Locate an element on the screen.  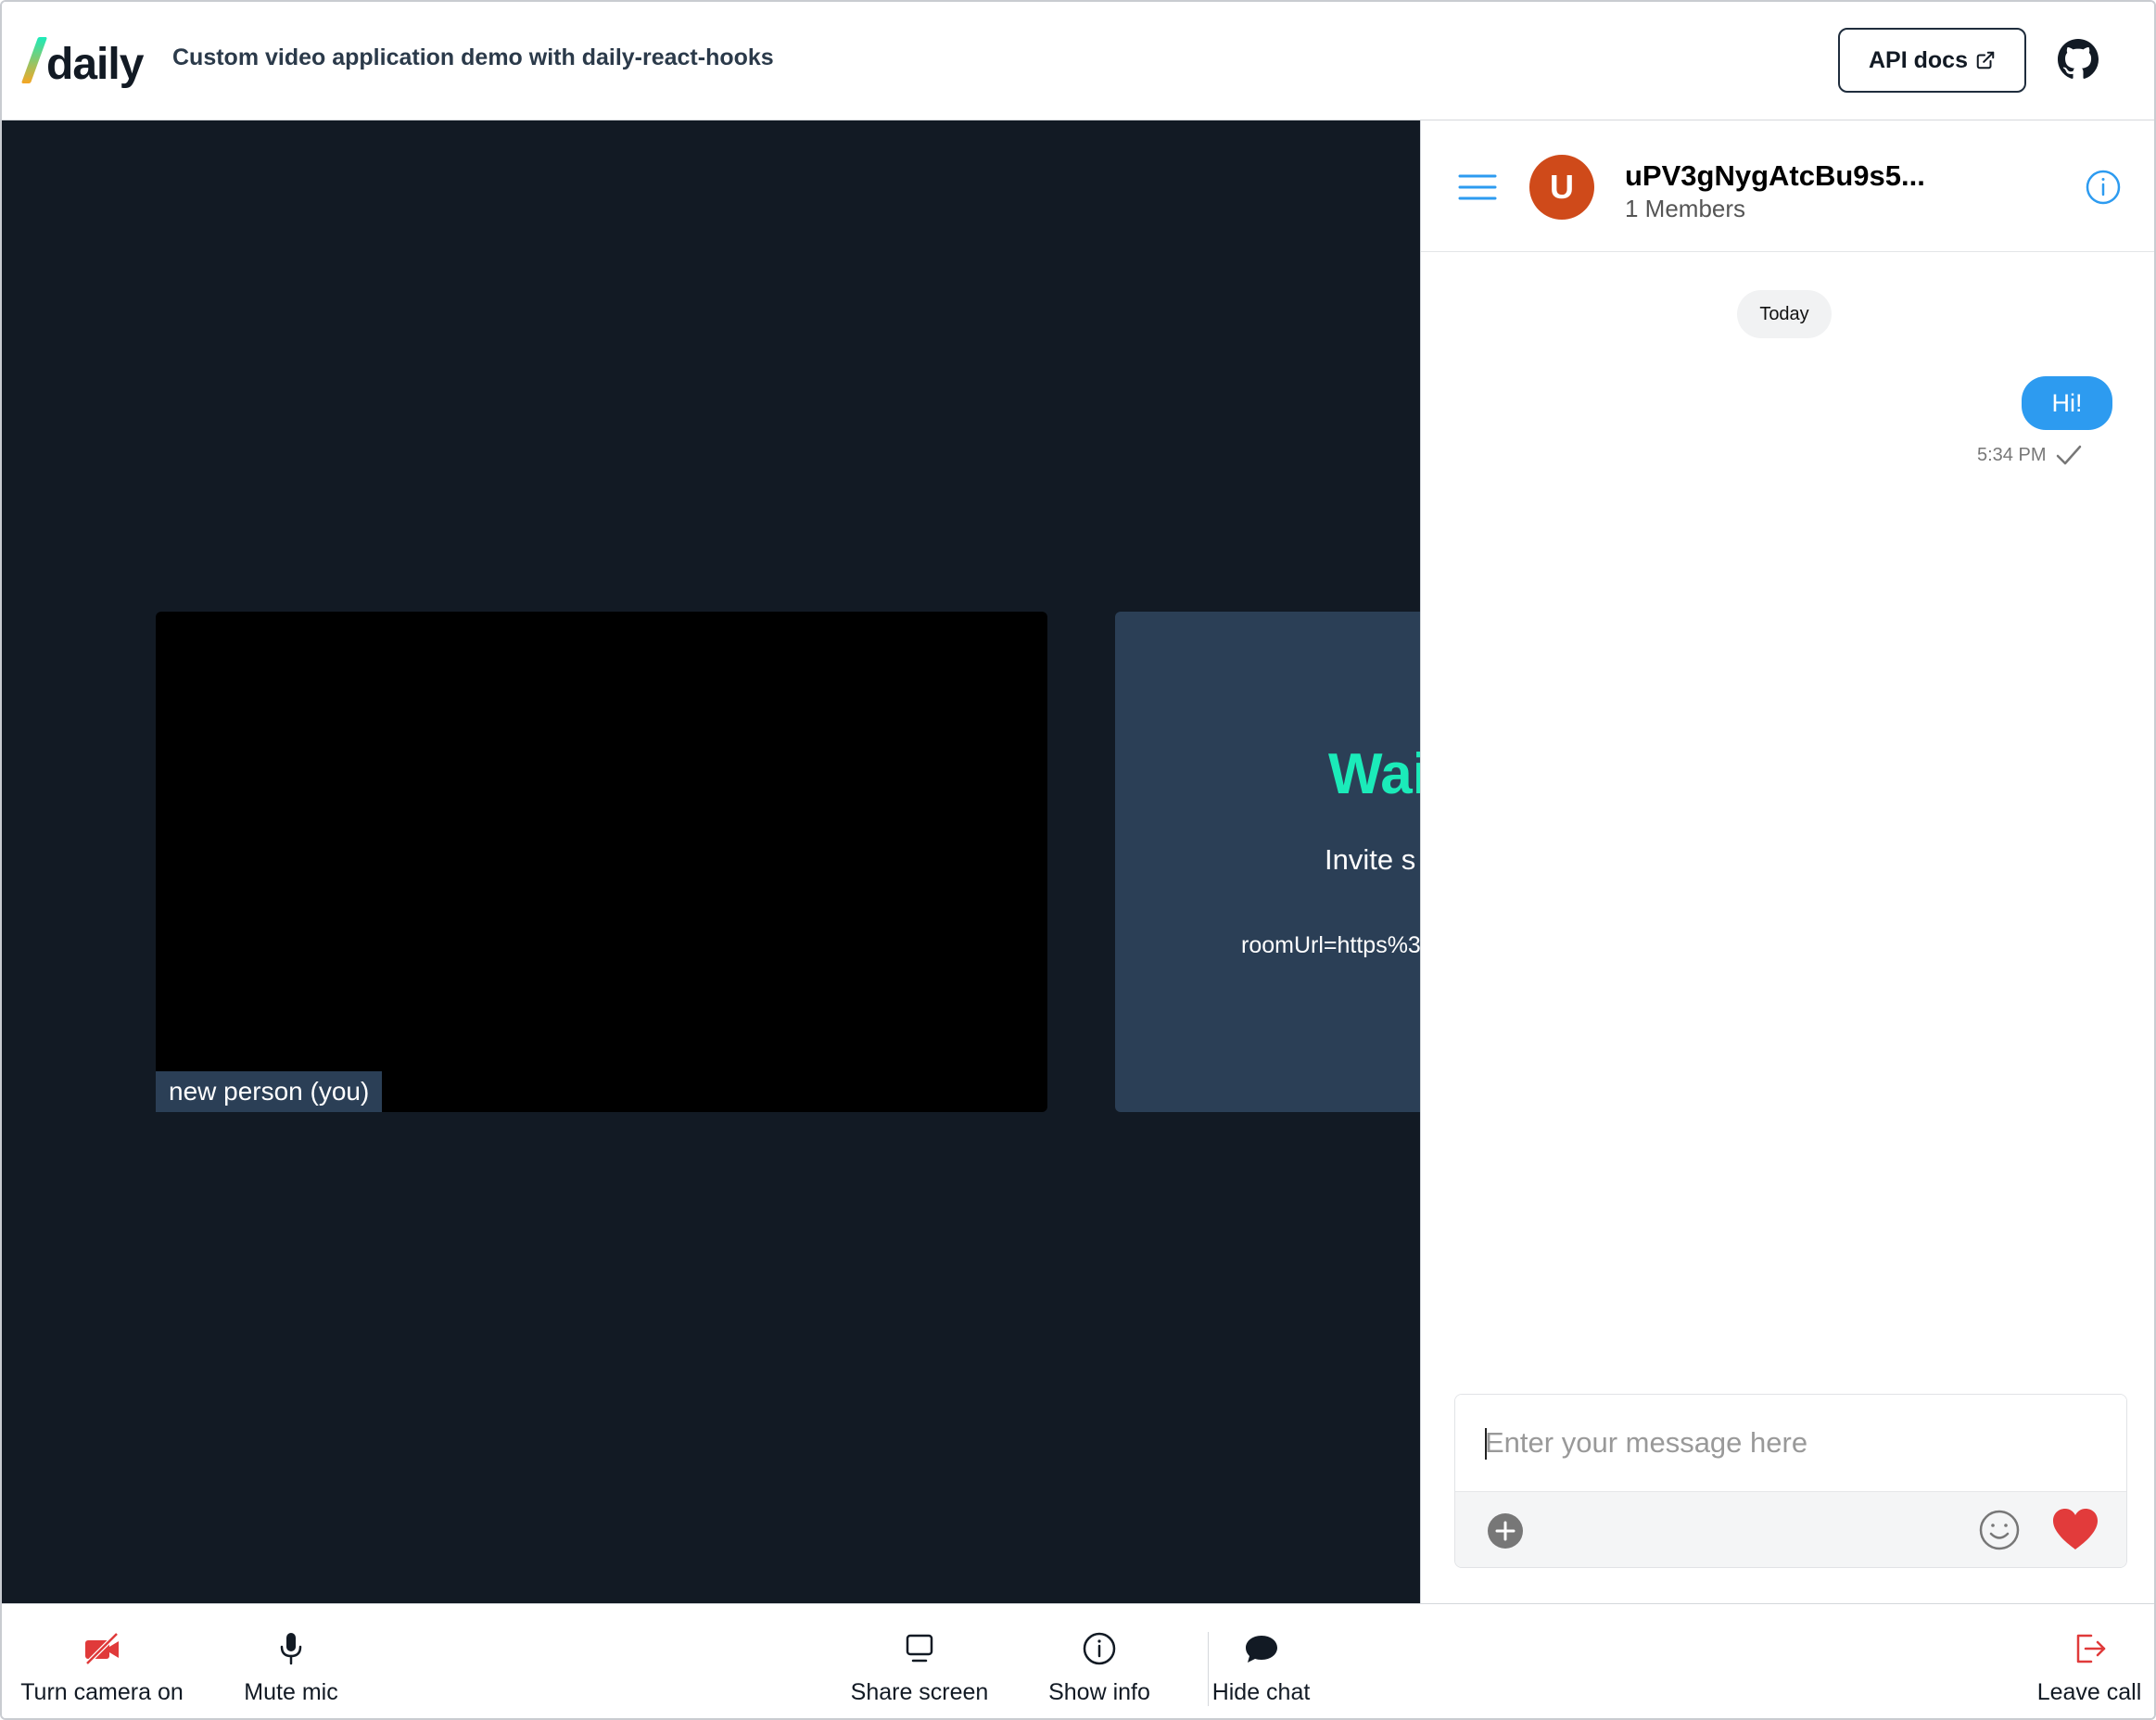
message-composer is located at coordinates (1791, 1481).